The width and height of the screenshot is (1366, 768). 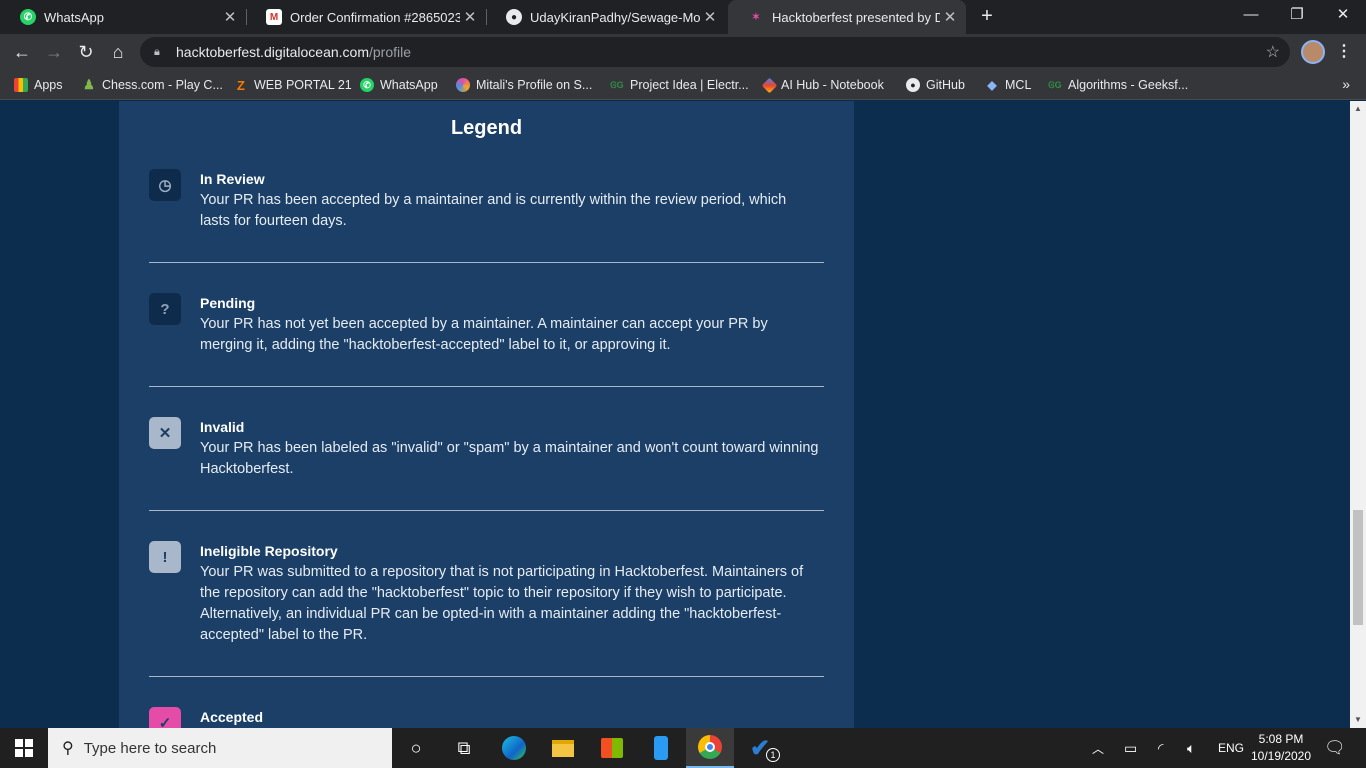 I want to click on tab-title: Order Confirmation #2865023 - I, so click(x=375, y=17).